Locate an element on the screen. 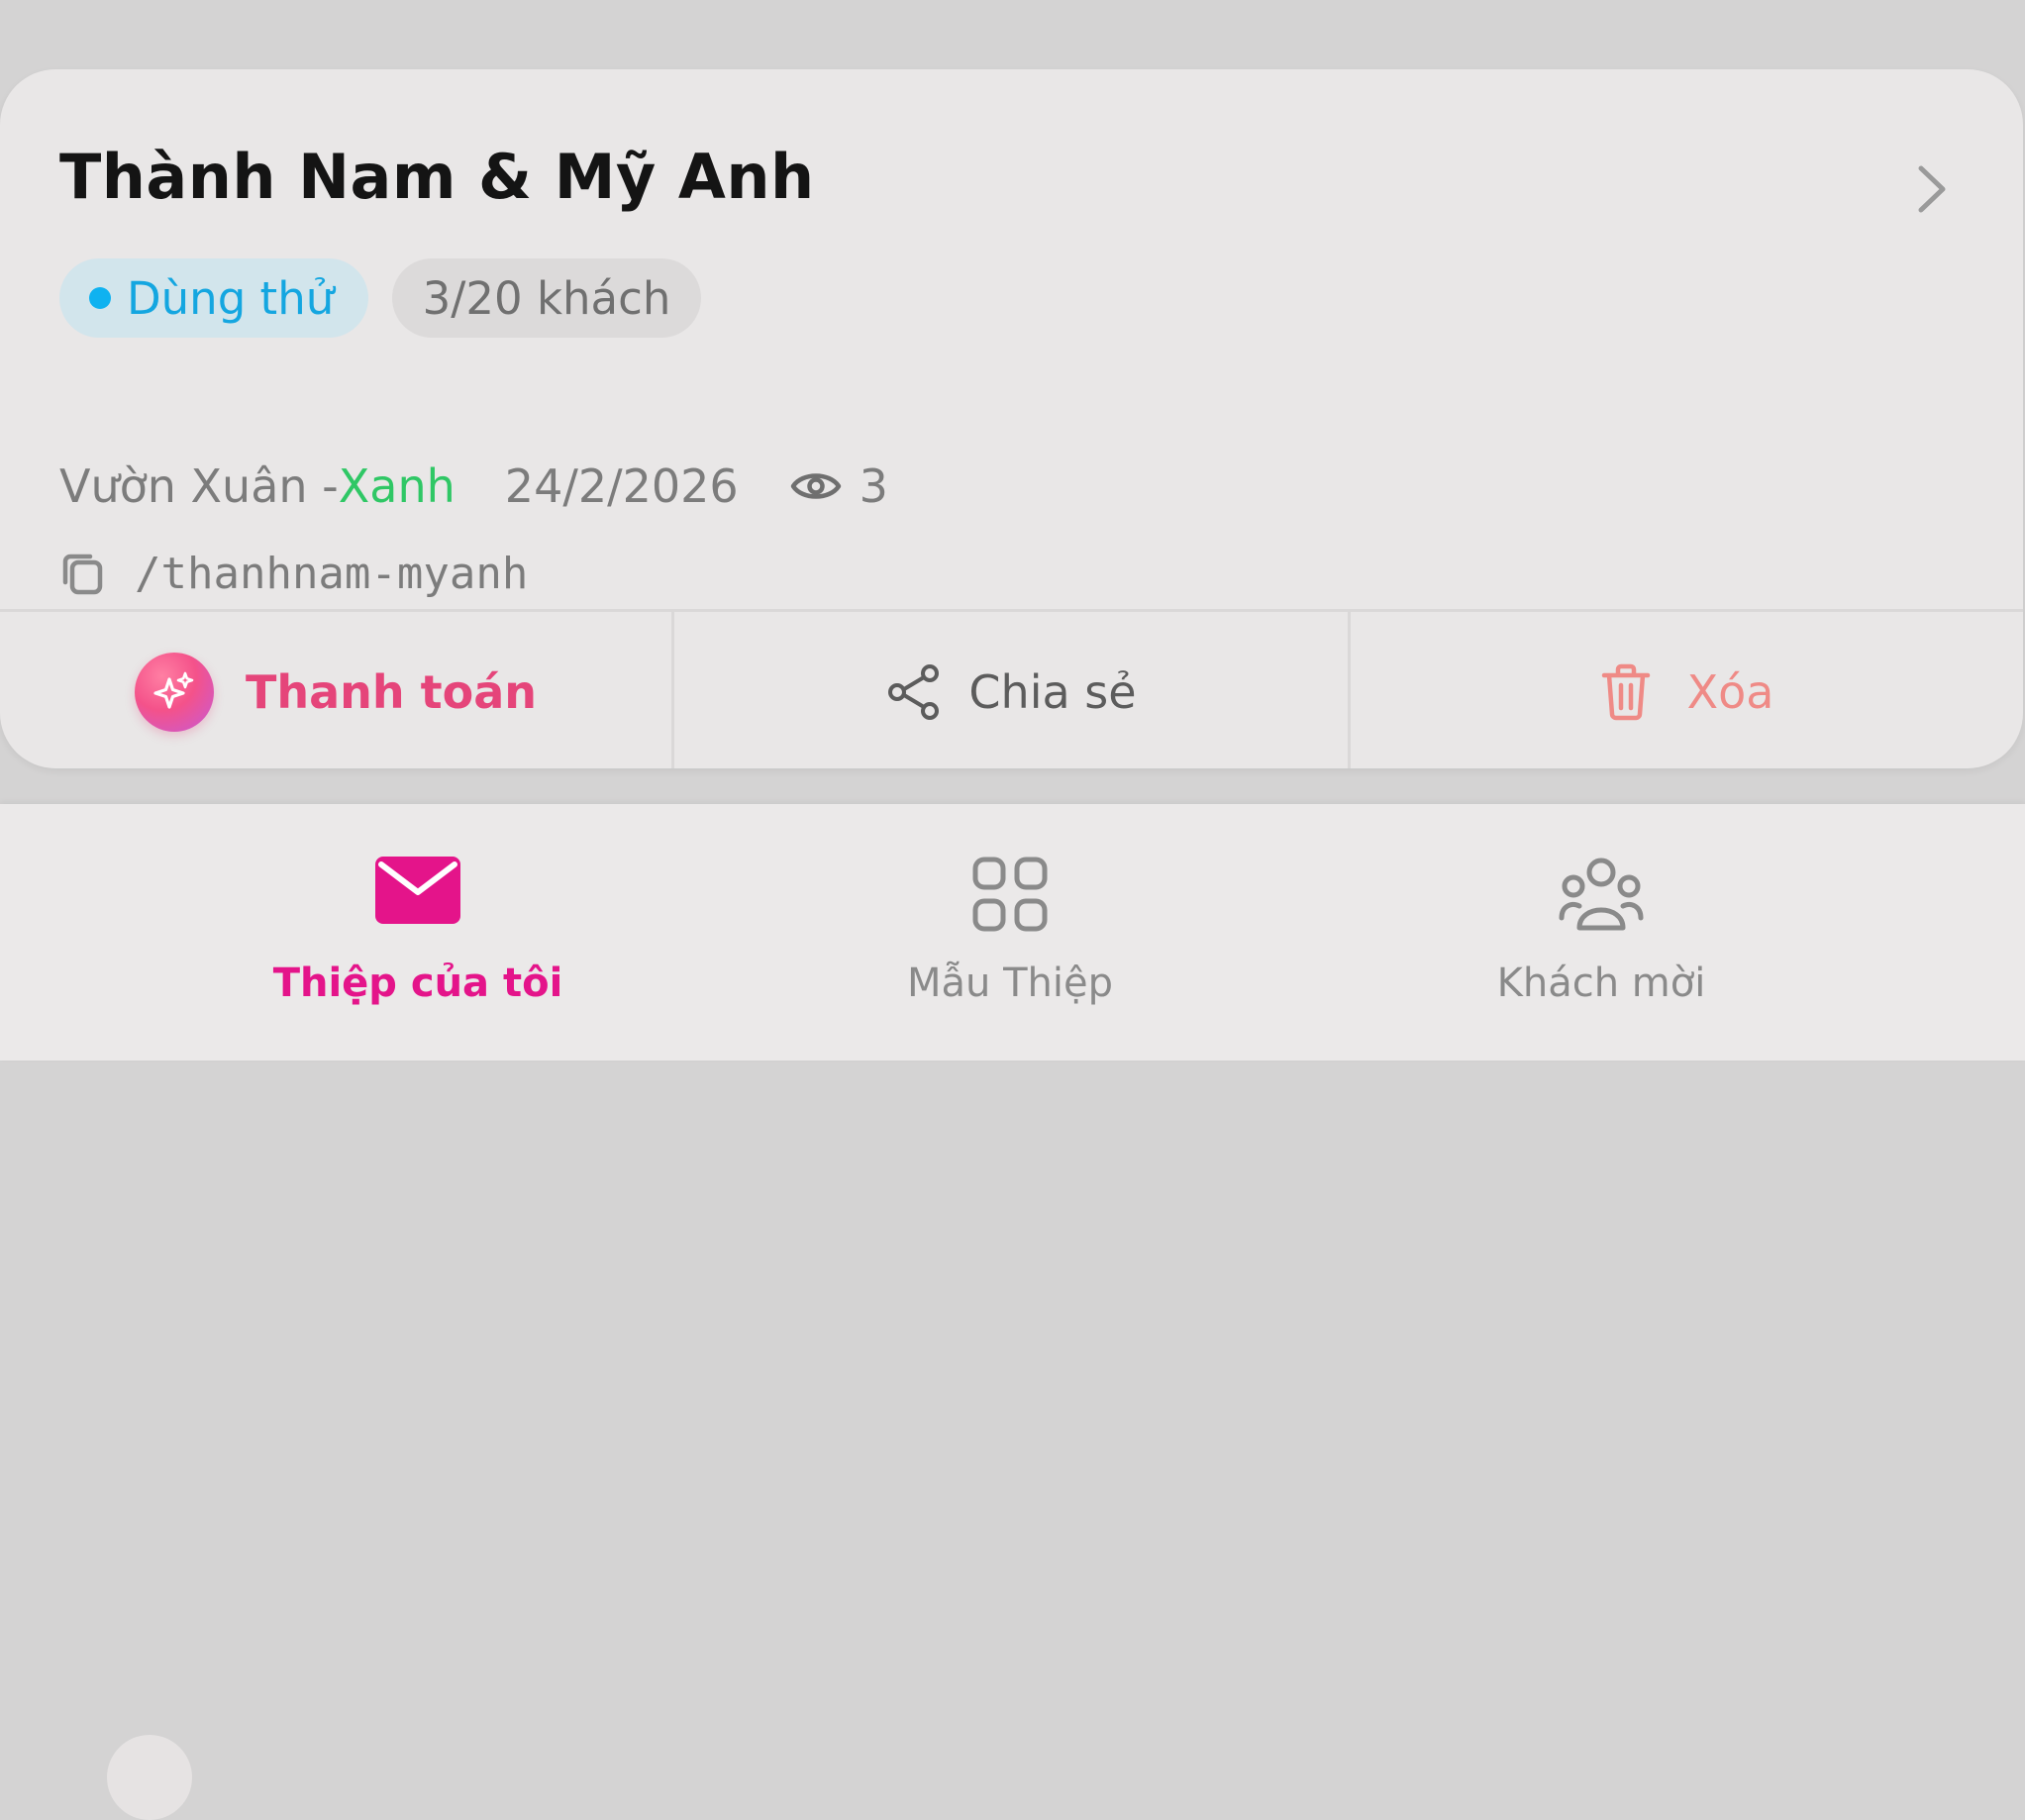 This screenshot has height=1820, width=2025. tab-guests-label: Khách mời is located at coordinates (1601, 983).